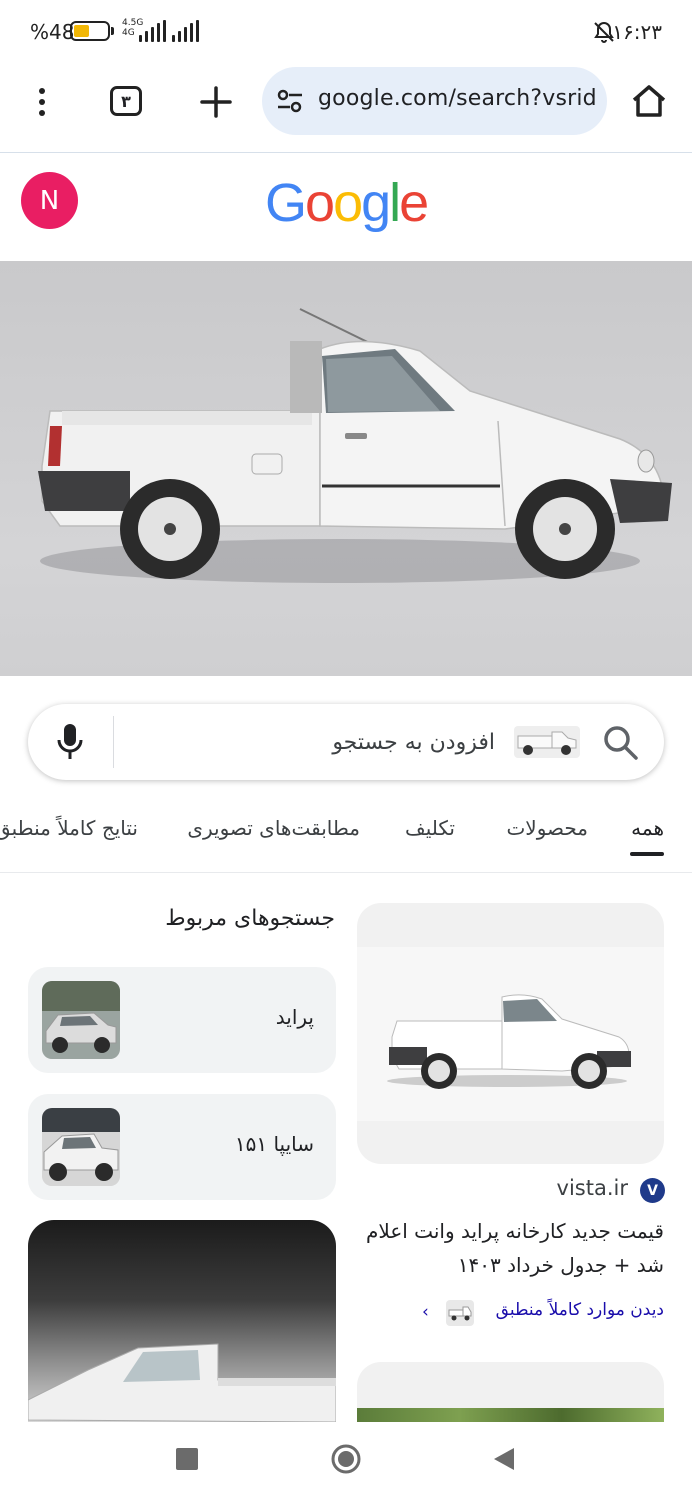 The width and height of the screenshot is (692, 1500). What do you see at coordinates (90, 31) in the screenshot?
I see `battery-icon` at bounding box center [90, 31].